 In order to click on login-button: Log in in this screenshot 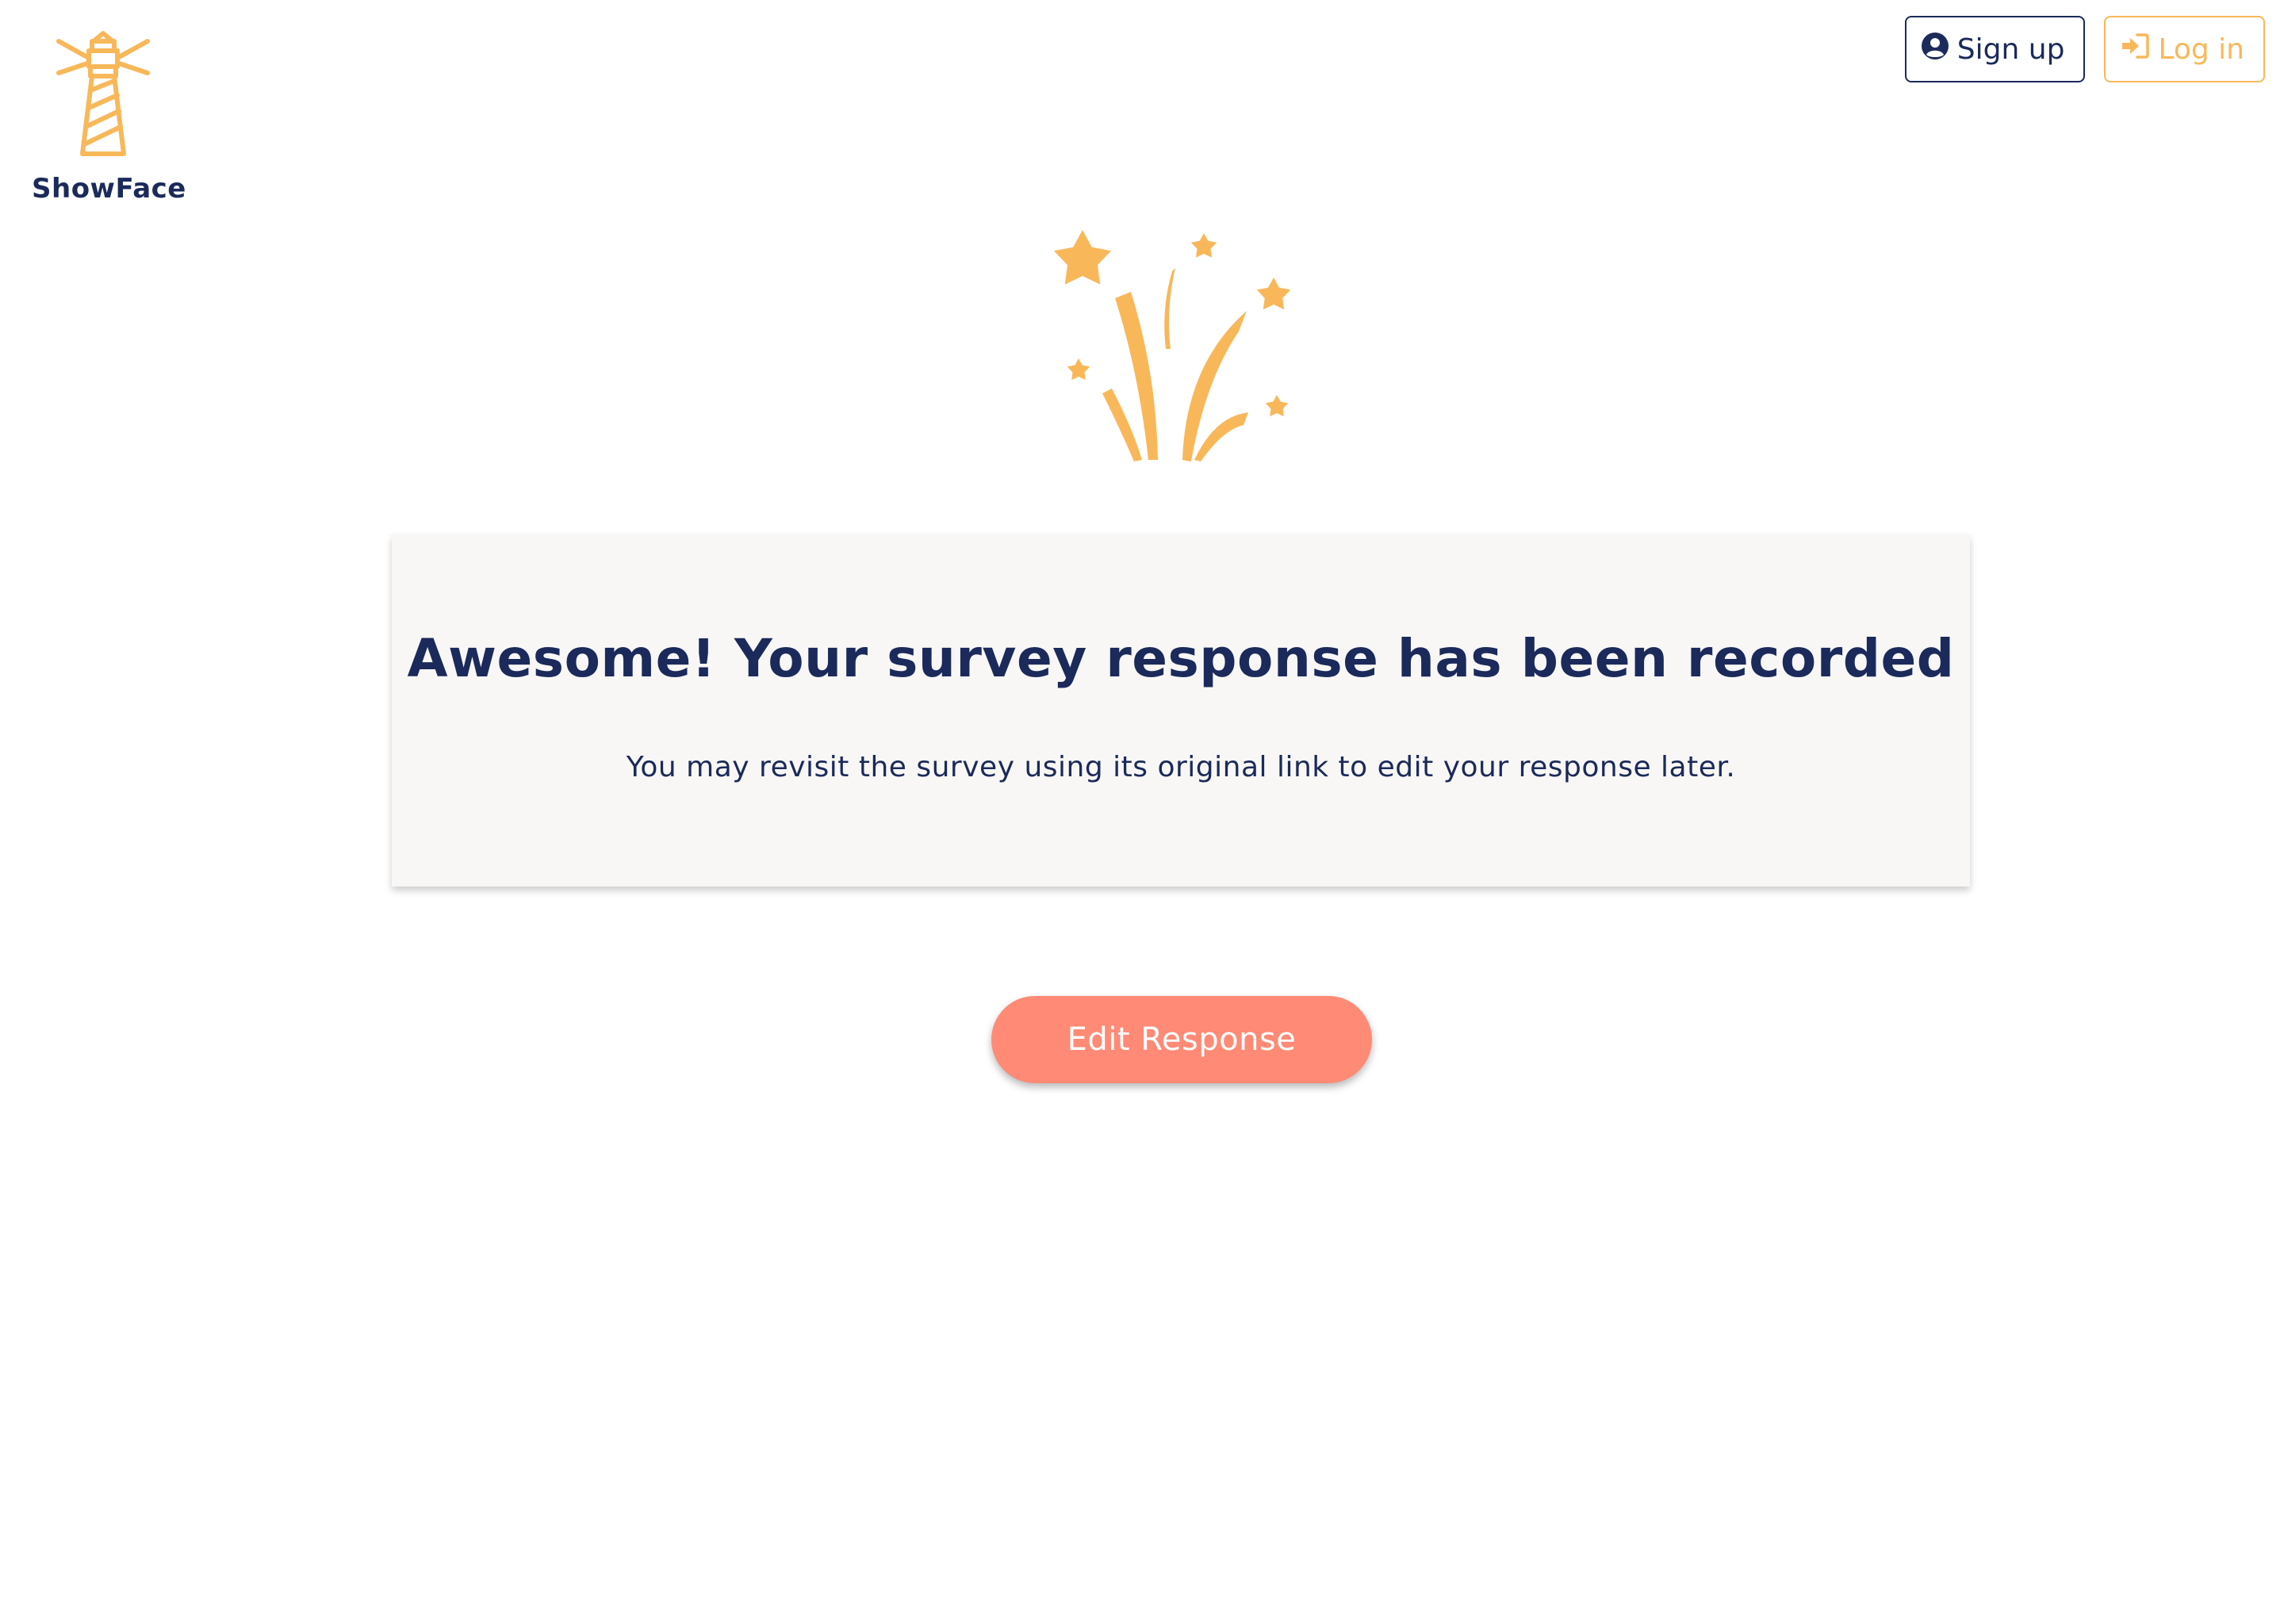, I will do `click(2184, 49)`.